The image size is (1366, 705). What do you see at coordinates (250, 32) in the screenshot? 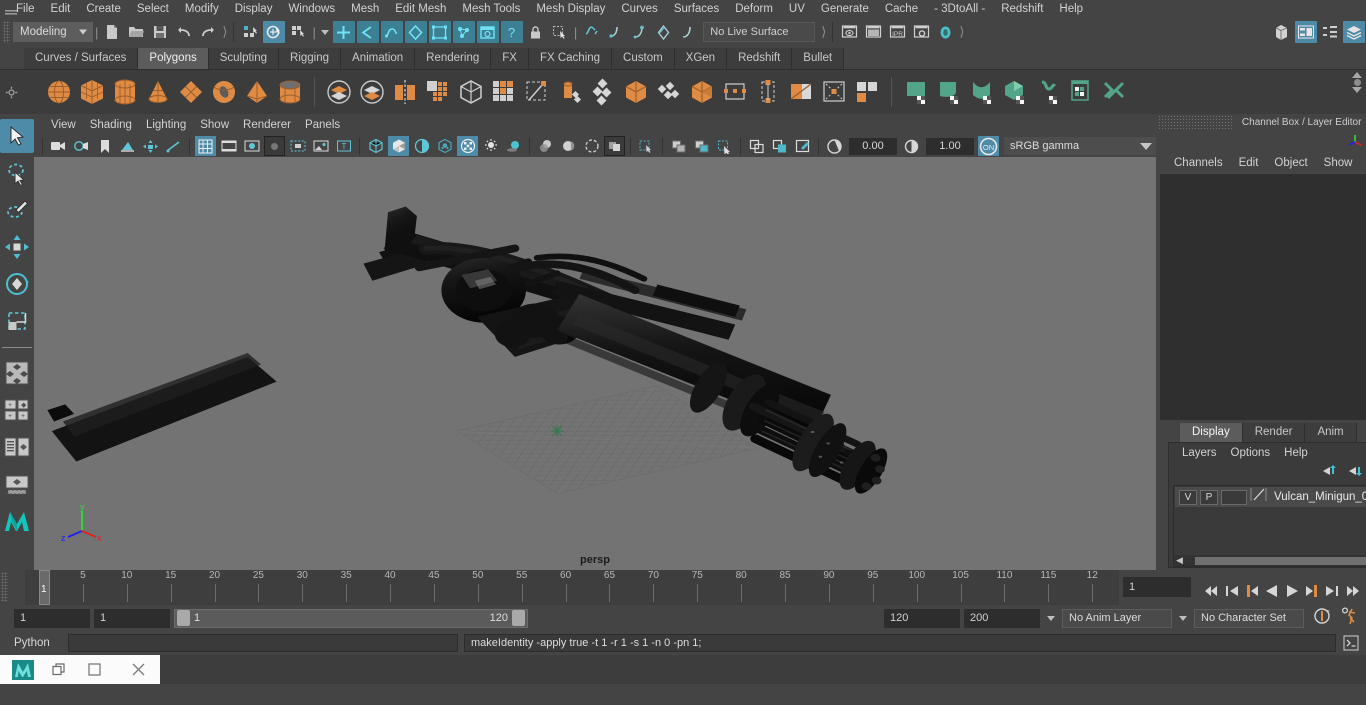
I see `select-hierarchy-icon` at bounding box center [250, 32].